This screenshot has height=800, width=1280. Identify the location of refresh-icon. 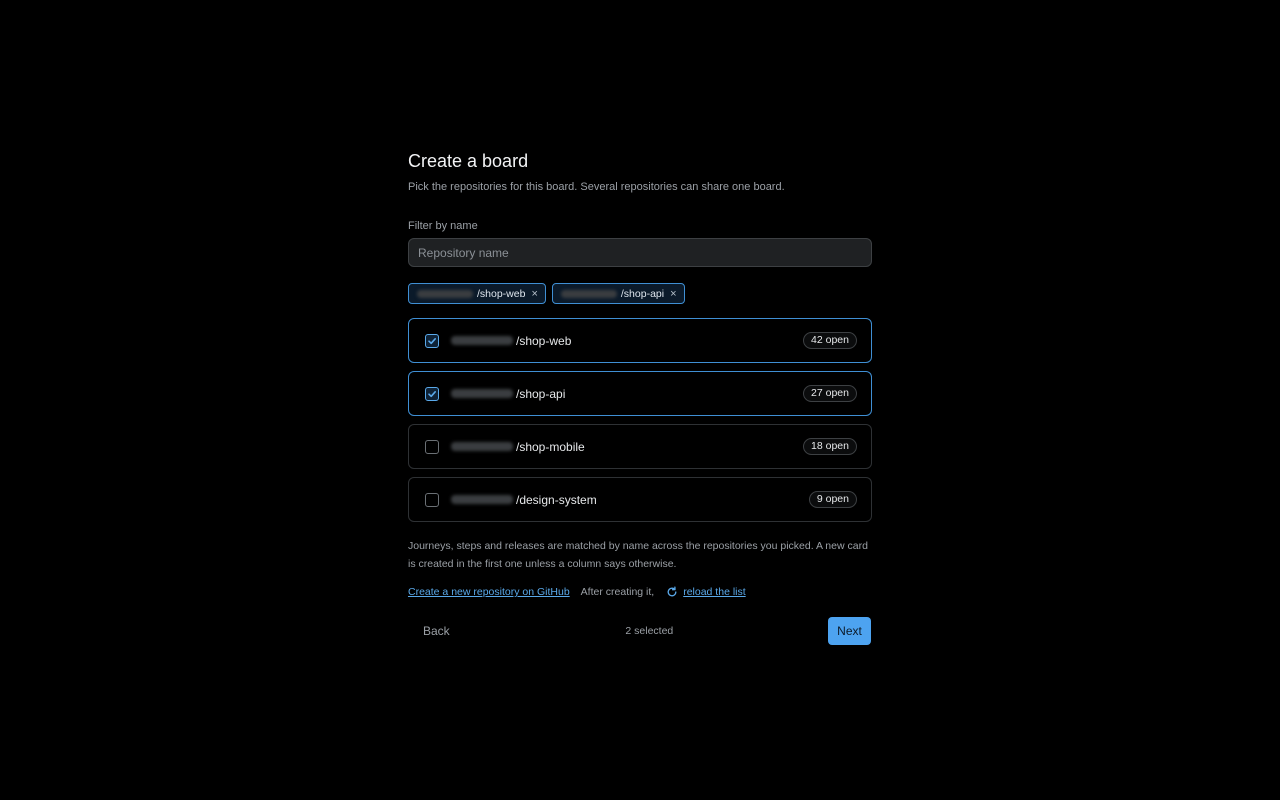
(672, 591).